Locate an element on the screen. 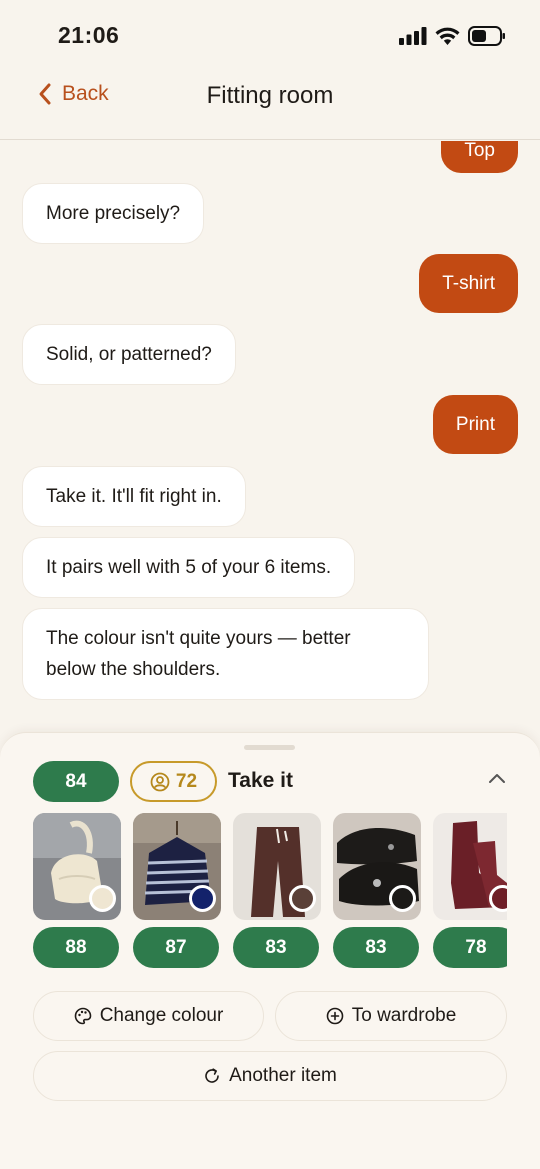 The image size is (540, 1169). assistant-message-bubble: Solid, or patterned? is located at coordinates (129, 354).